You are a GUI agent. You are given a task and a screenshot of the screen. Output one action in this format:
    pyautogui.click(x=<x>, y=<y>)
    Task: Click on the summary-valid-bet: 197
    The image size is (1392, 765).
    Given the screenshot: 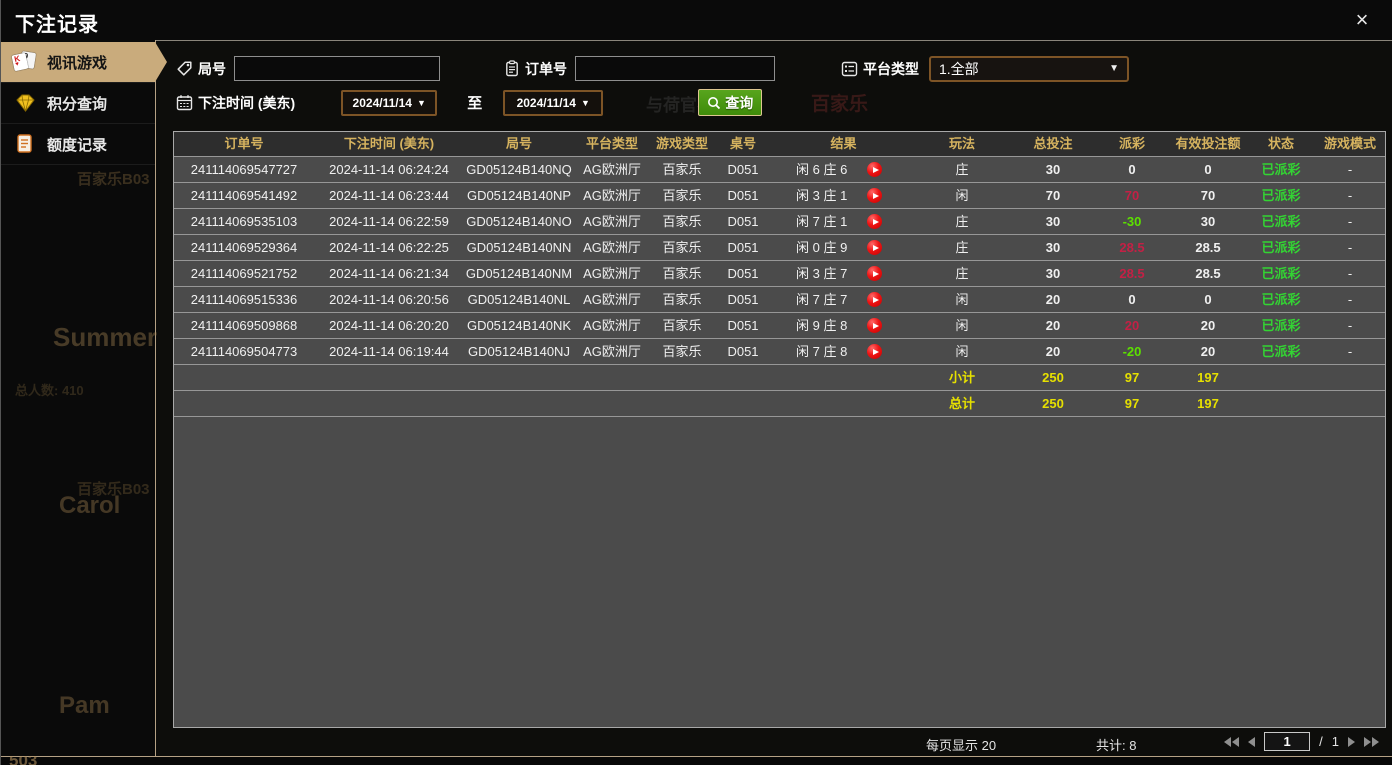 What is the action you would take?
    pyautogui.click(x=1208, y=377)
    